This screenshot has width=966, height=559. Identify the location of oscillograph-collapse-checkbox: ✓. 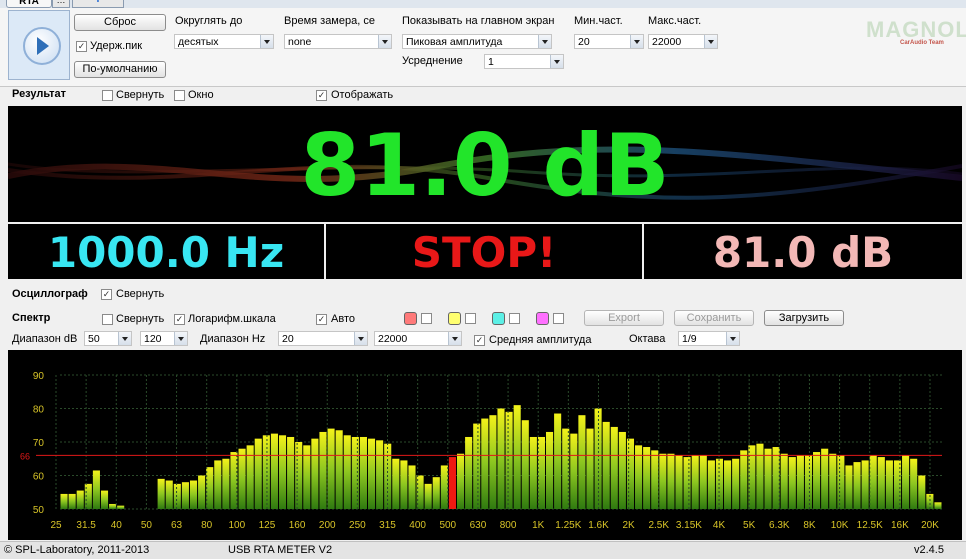
(106, 294).